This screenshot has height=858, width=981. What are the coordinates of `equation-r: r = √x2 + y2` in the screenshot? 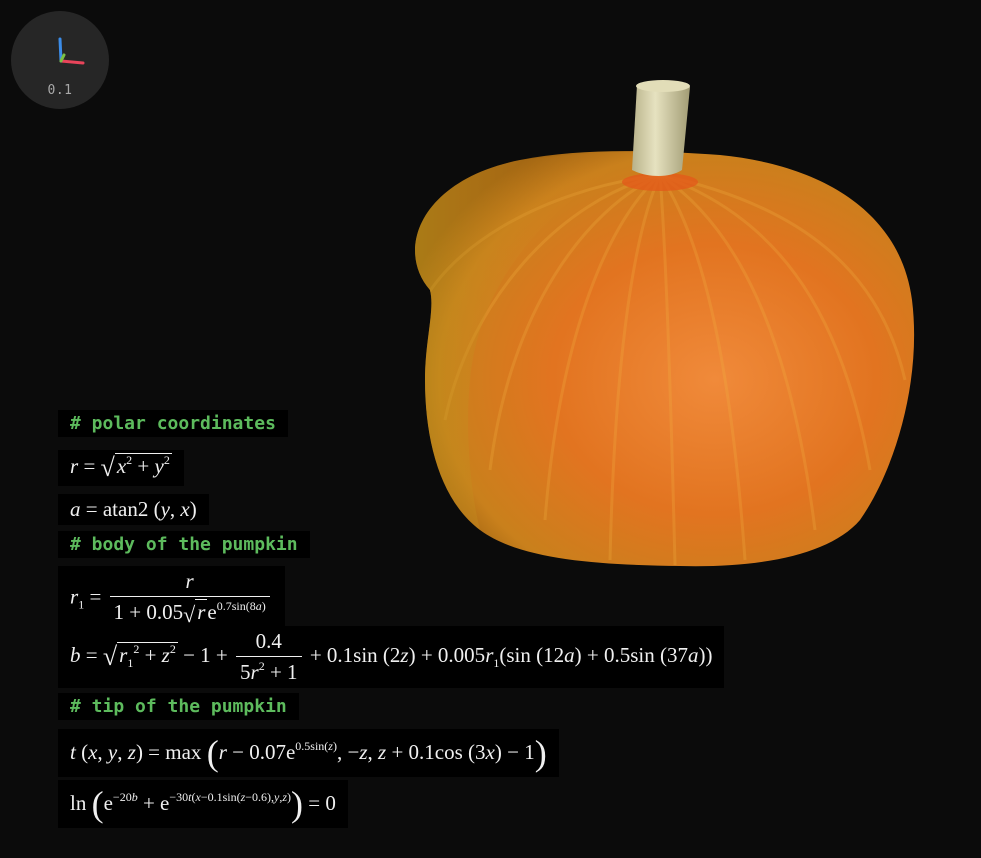 It's located at (121, 468).